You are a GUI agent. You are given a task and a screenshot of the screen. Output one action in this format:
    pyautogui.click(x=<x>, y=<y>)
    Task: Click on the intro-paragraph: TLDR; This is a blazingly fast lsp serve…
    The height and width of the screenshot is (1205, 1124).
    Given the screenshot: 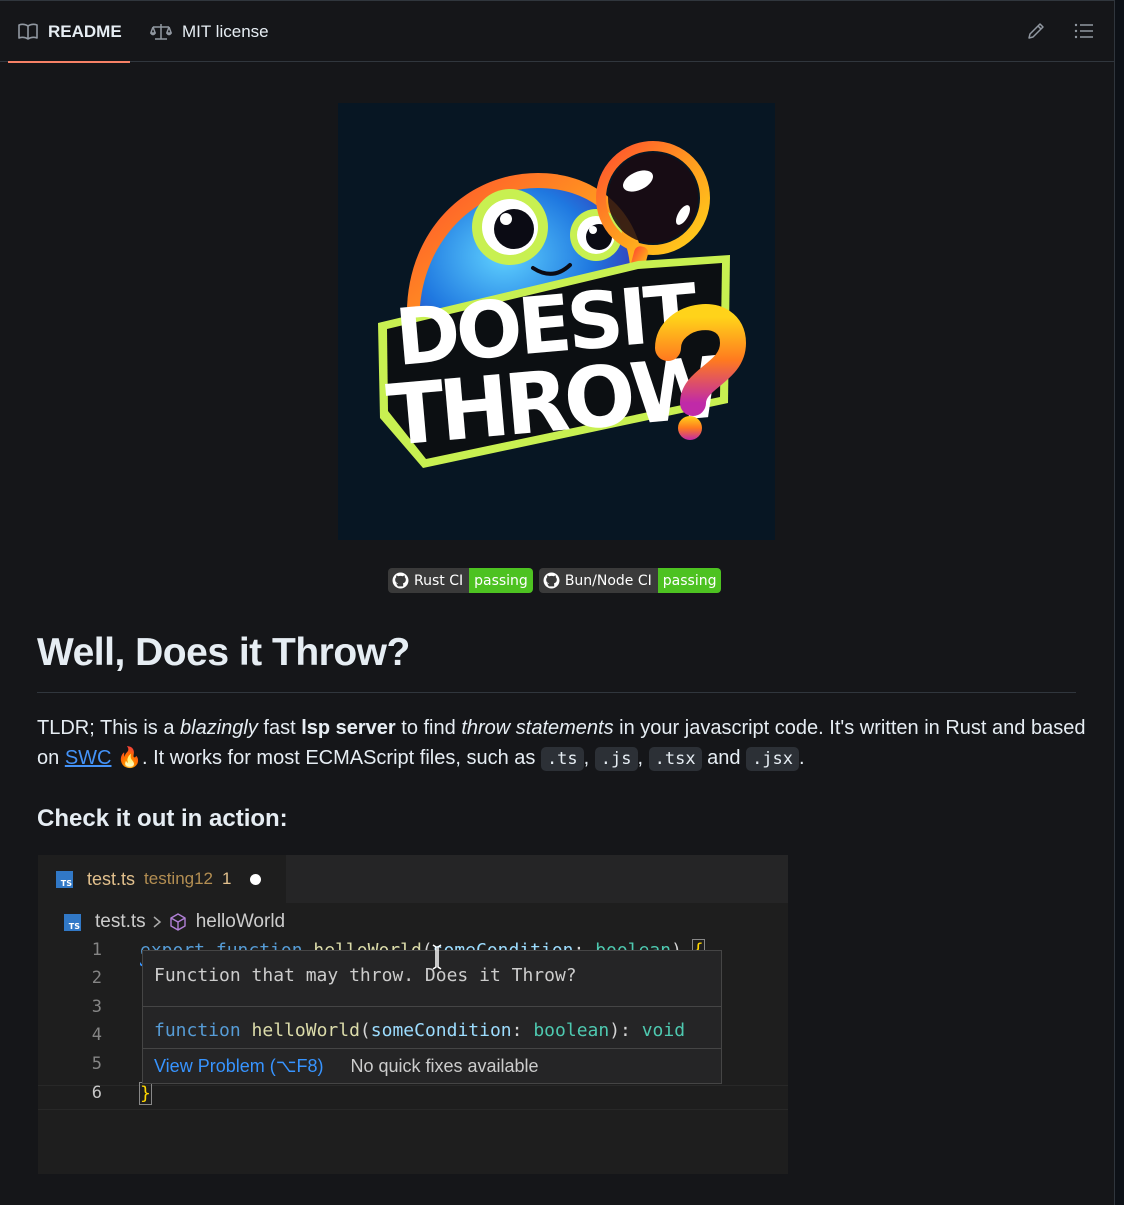 What is the action you would take?
    pyautogui.click(x=562, y=743)
    